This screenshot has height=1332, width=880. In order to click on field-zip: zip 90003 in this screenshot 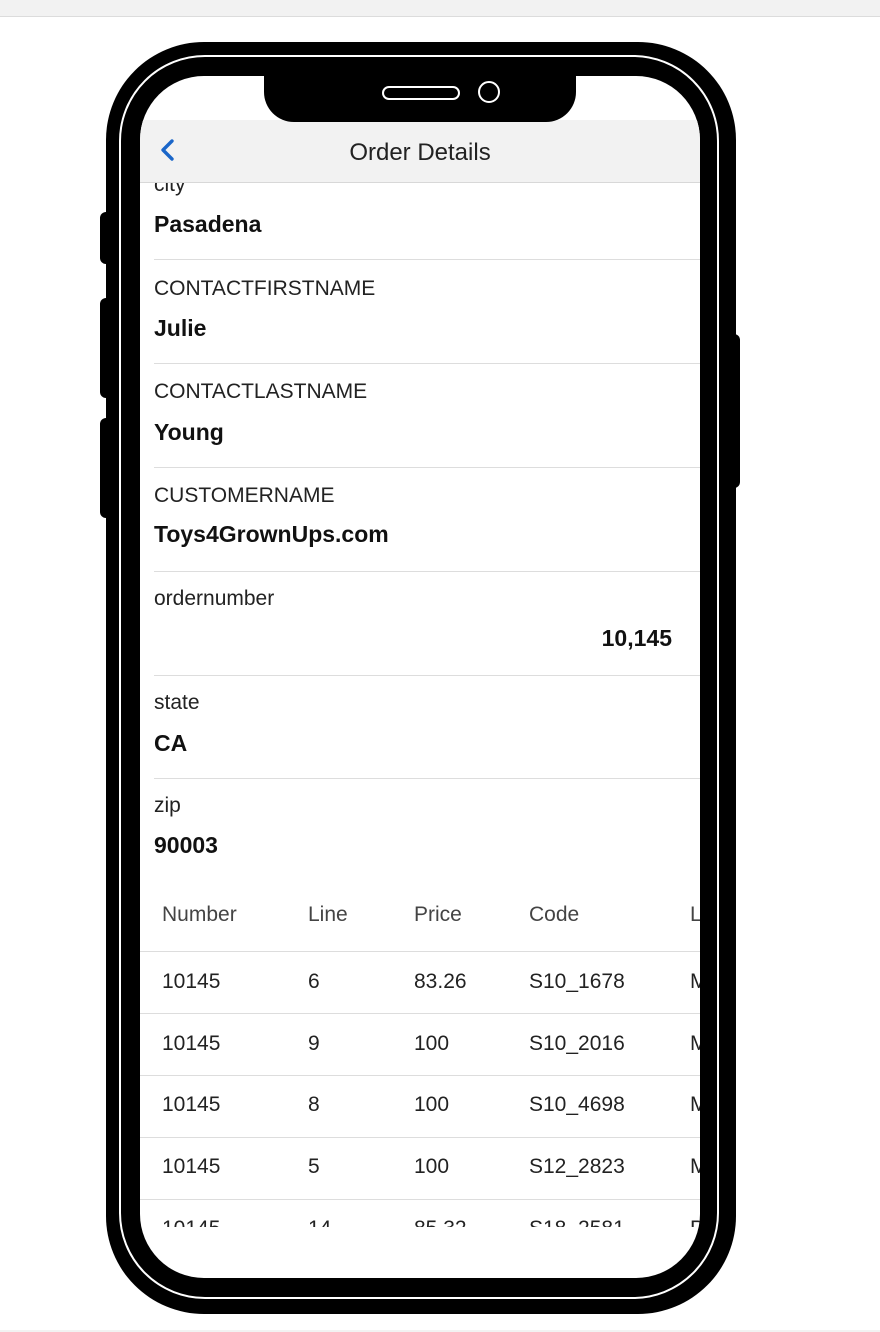, I will do `click(427, 830)`.